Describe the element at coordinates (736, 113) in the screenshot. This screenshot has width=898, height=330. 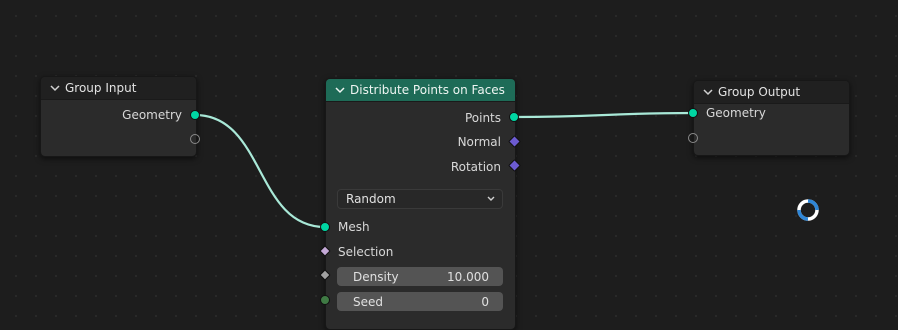
I see `group-output-geometry-label: Geometry` at that location.